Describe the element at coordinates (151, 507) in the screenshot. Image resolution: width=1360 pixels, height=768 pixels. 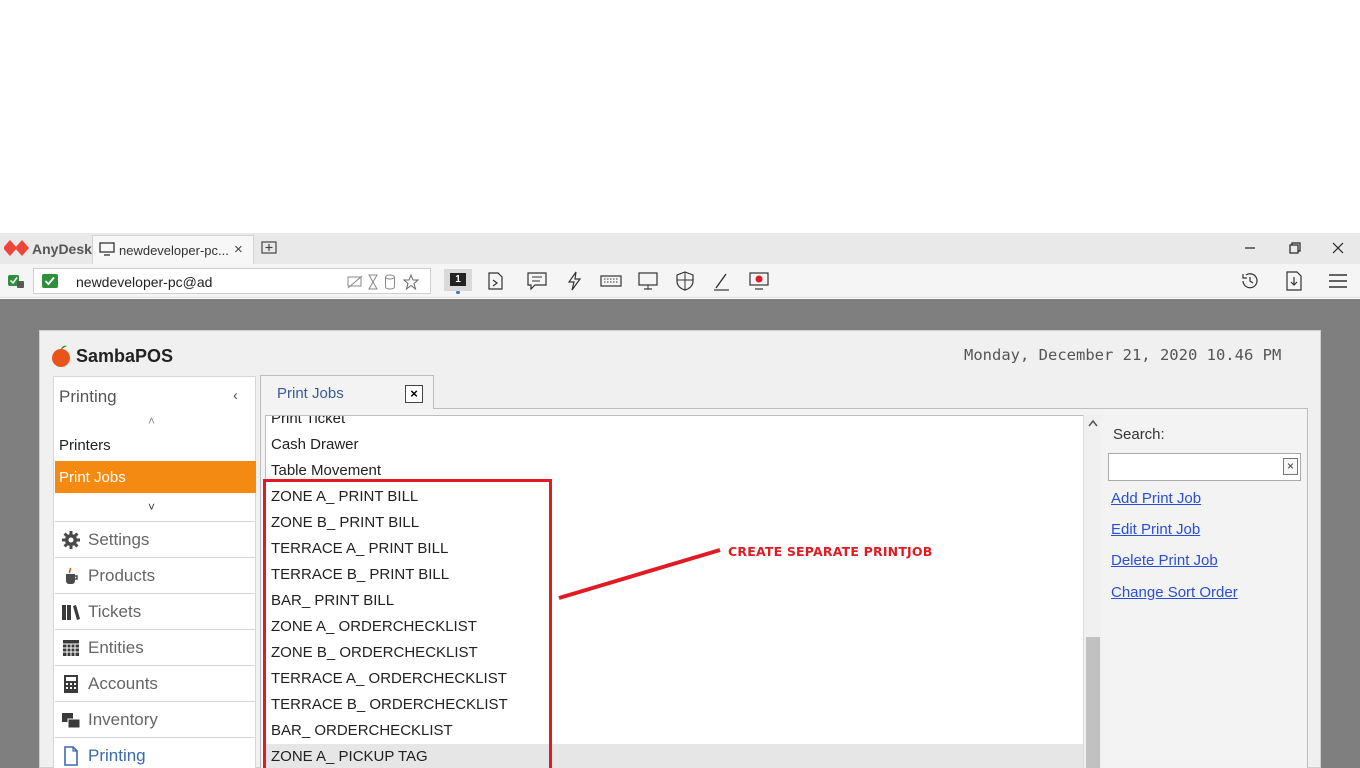
I see `scroll-down-icon: ˅` at that location.